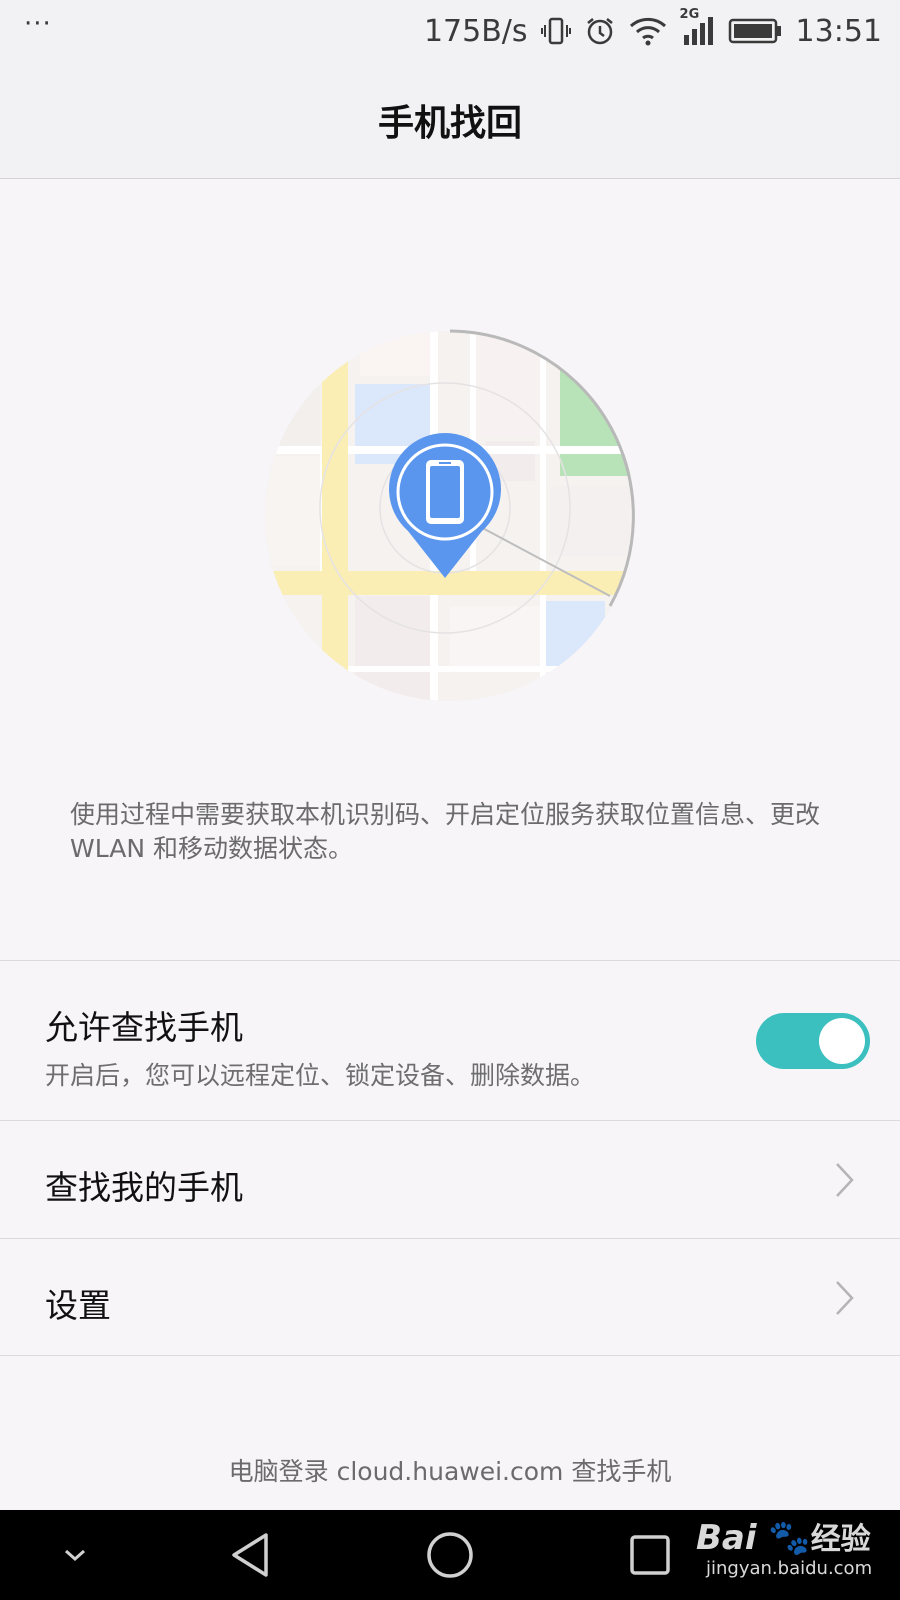 This screenshot has height=1600, width=900. What do you see at coordinates (650, 1555) in the screenshot?
I see `recents-icon` at bounding box center [650, 1555].